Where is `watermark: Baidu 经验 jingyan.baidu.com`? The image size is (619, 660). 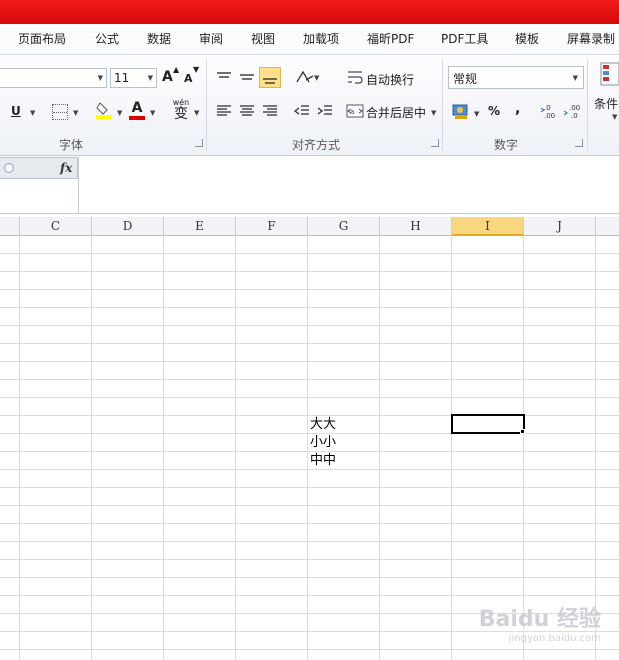
watermark: Baidu 经验 jingyan.baidu.com is located at coordinates (540, 622).